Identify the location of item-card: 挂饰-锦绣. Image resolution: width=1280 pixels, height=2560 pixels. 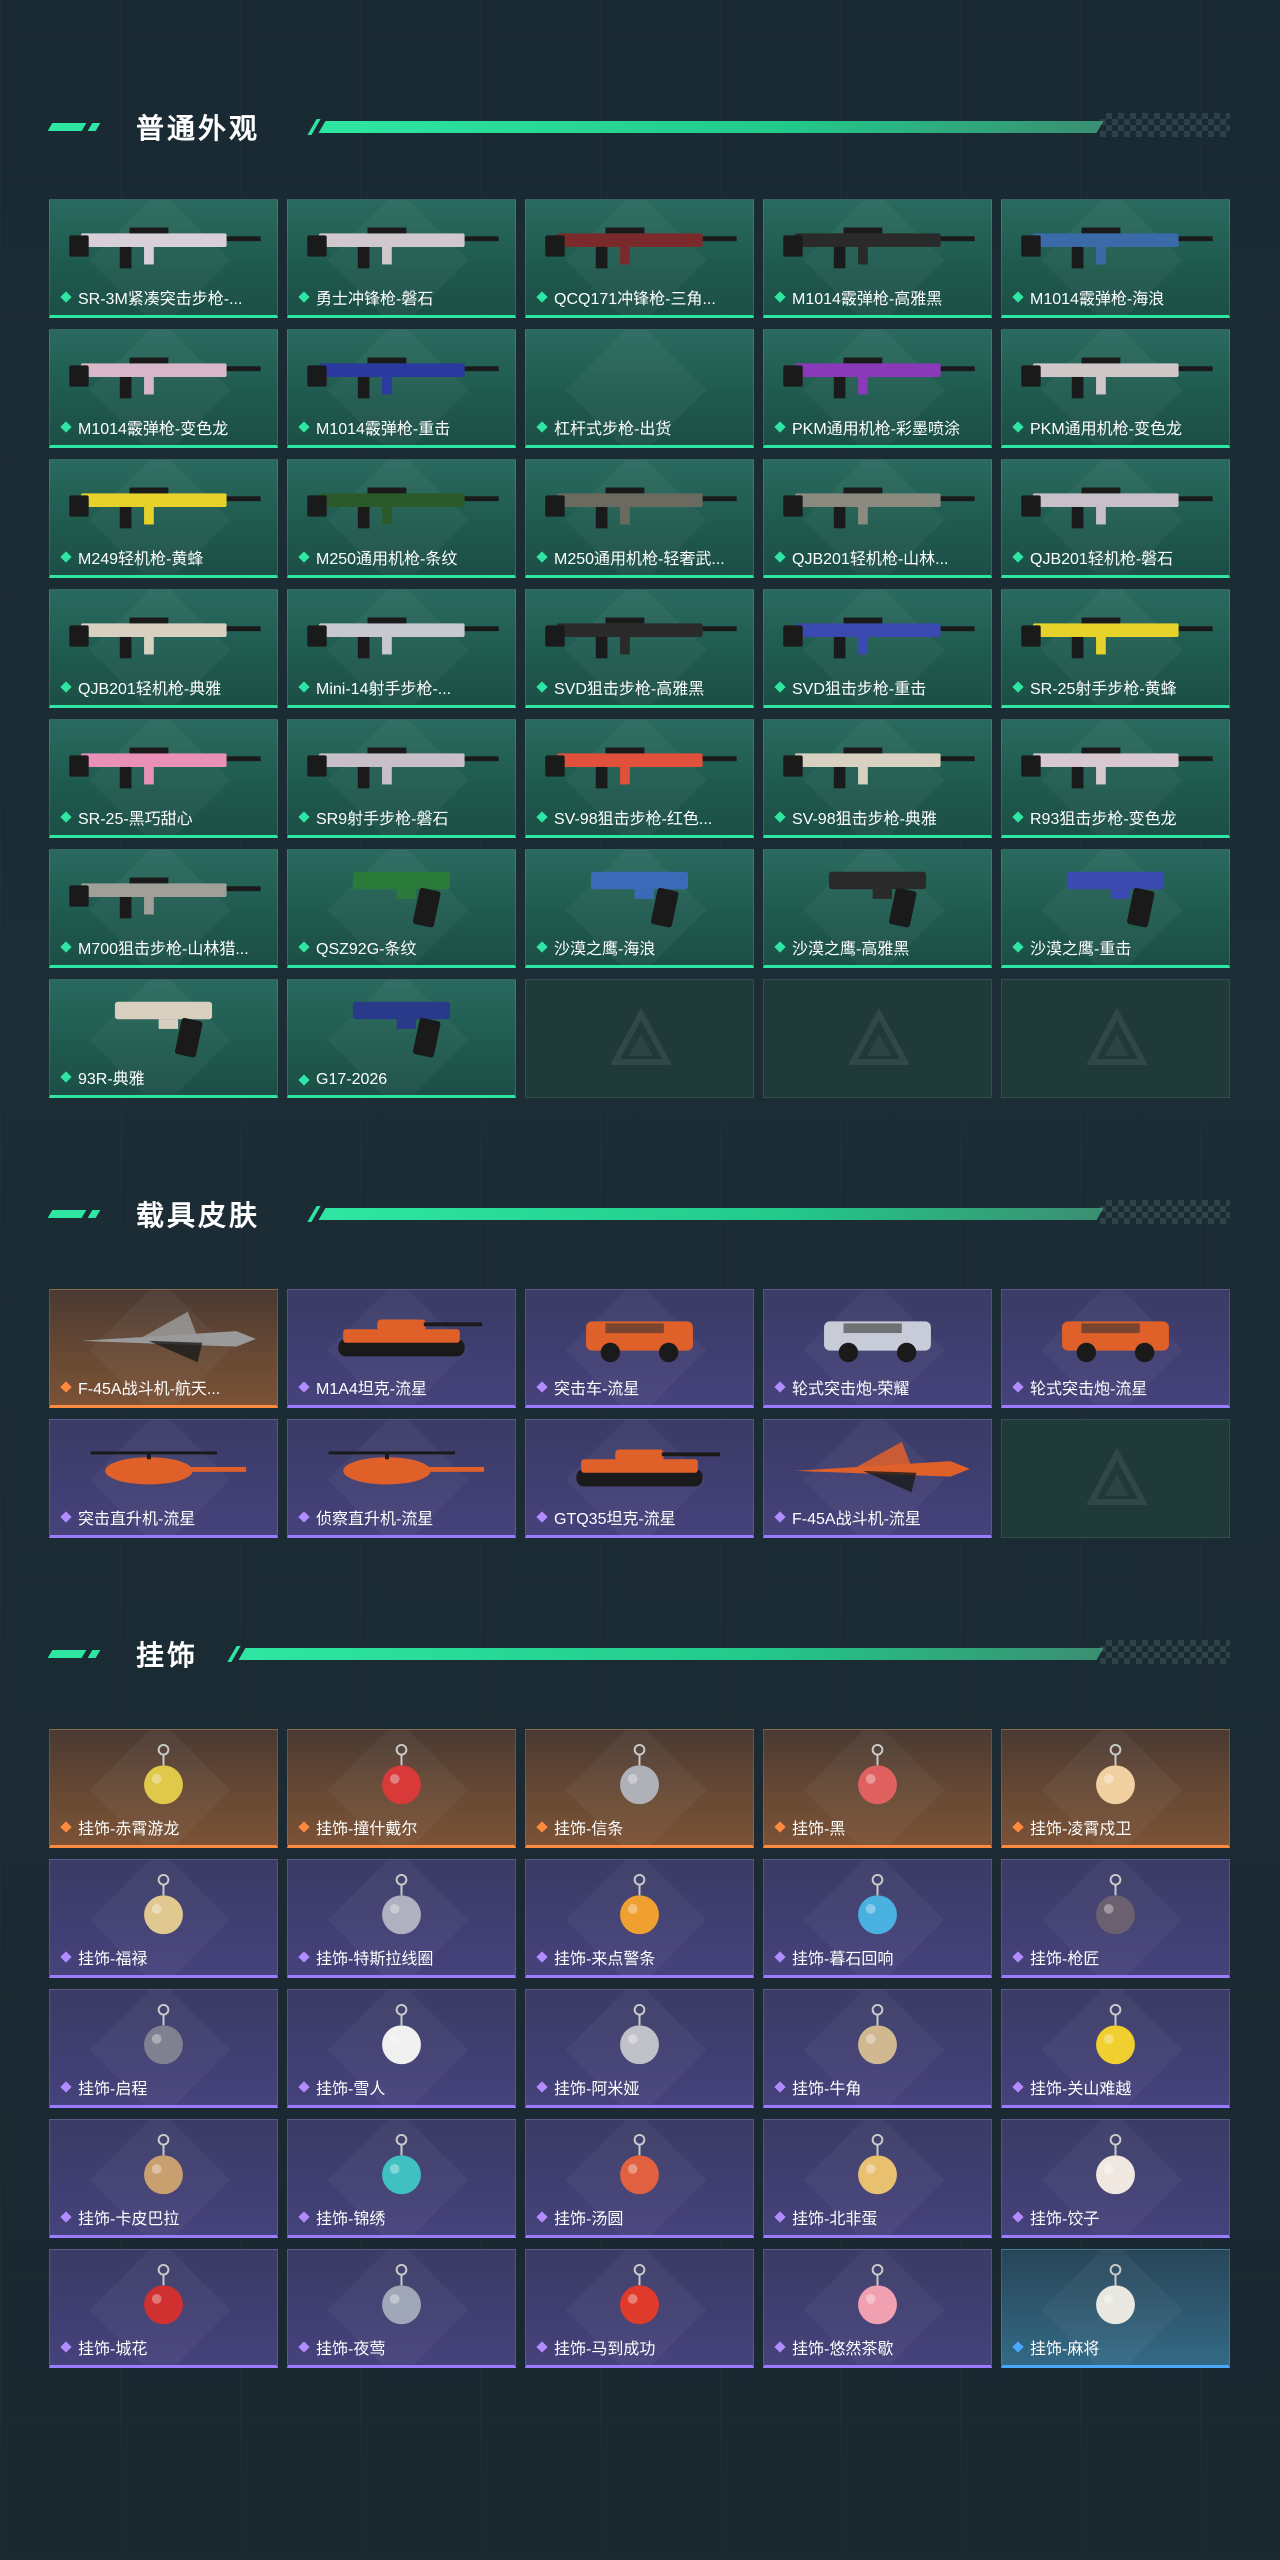
(401, 2178).